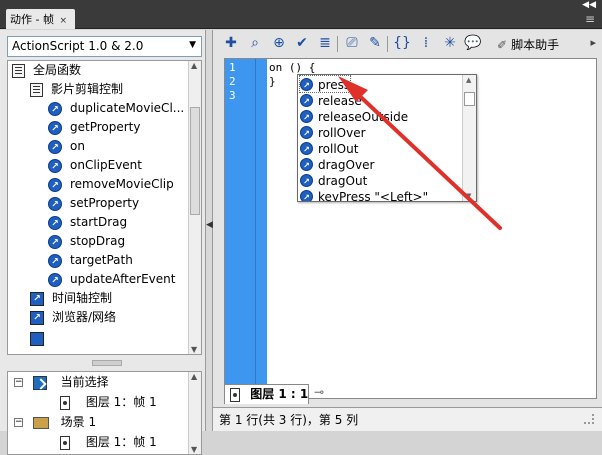  I want to click on tree-item-stopdrag: ↗ stopDrag, so click(86, 241).